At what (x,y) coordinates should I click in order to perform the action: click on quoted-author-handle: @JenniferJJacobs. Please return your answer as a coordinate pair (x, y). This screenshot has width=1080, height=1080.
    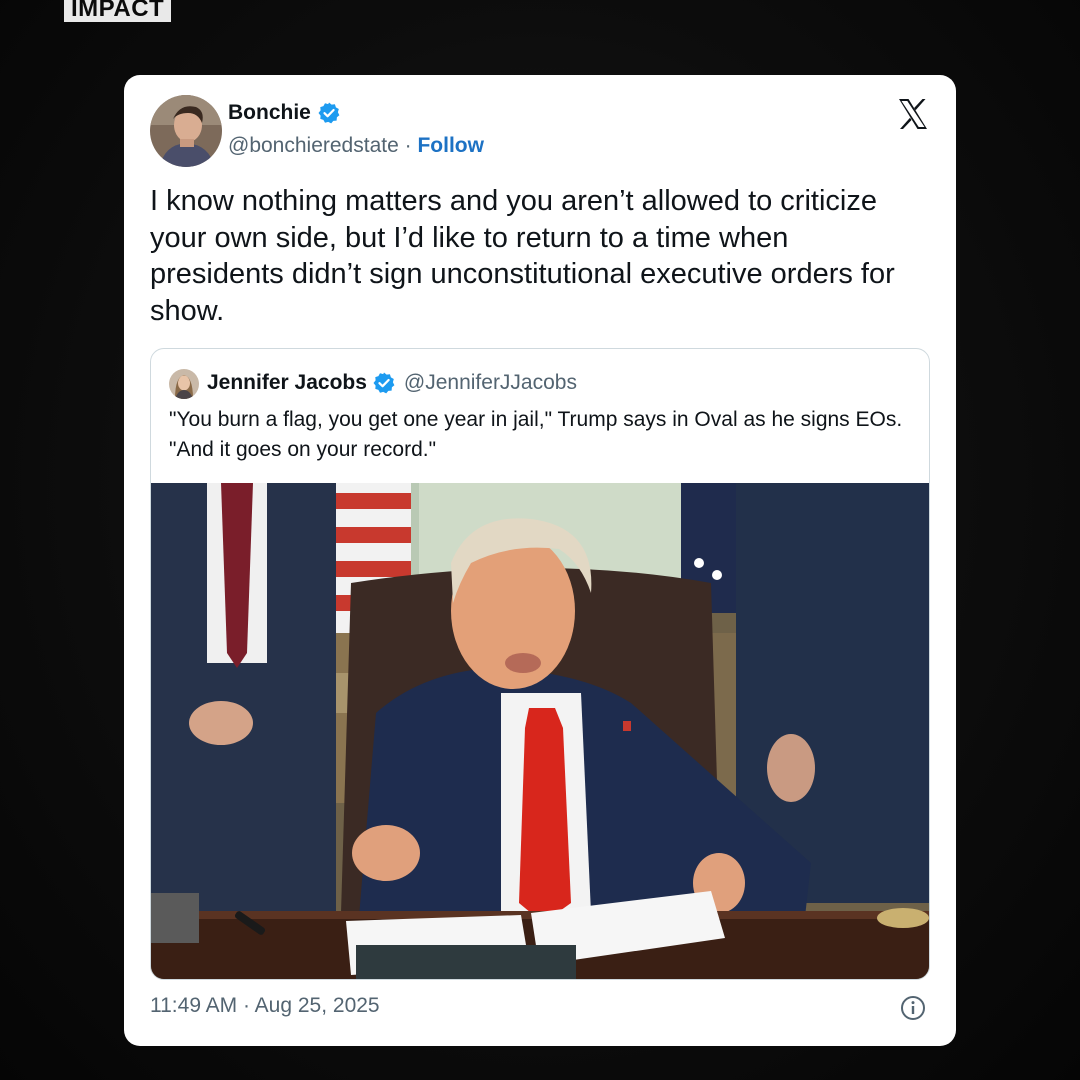
    Looking at the image, I should click on (490, 382).